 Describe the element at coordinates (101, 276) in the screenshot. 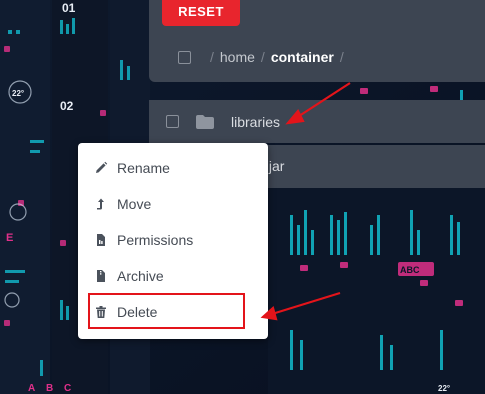

I see `file-archive-icon` at that location.